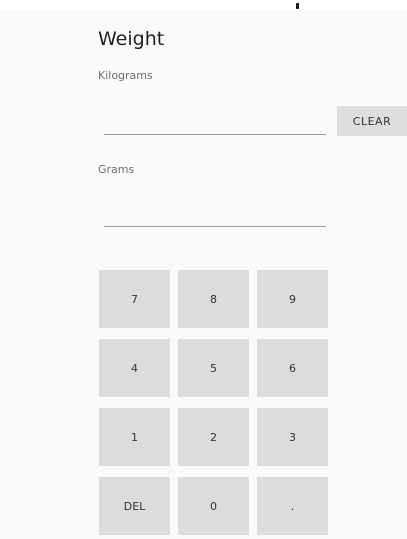 This screenshot has width=407, height=539. I want to click on key-0-button: 0, so click(213, 506).